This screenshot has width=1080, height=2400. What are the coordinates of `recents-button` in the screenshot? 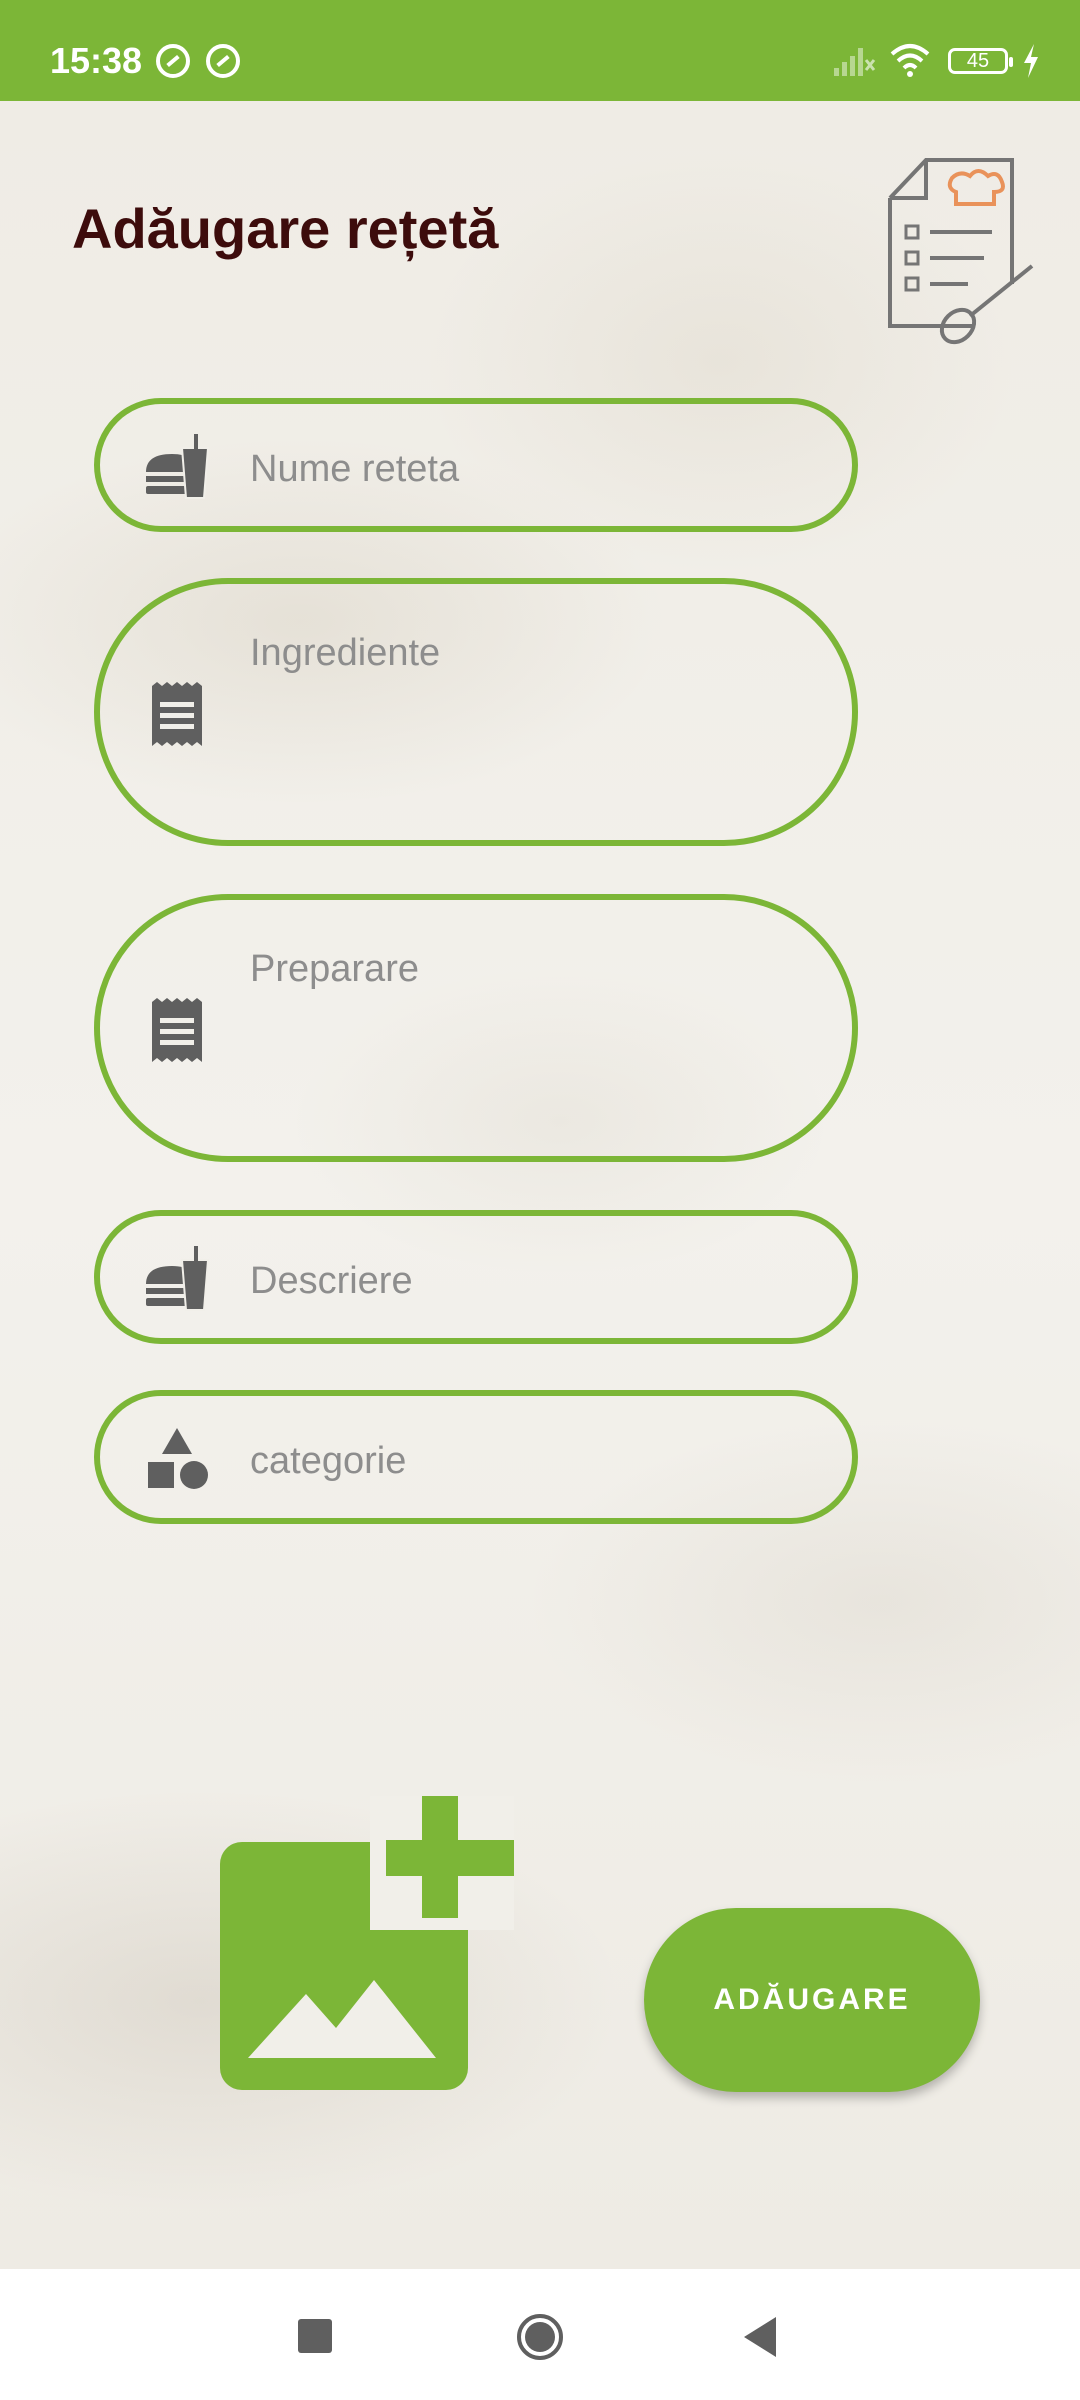 It's located at (315, 2336).